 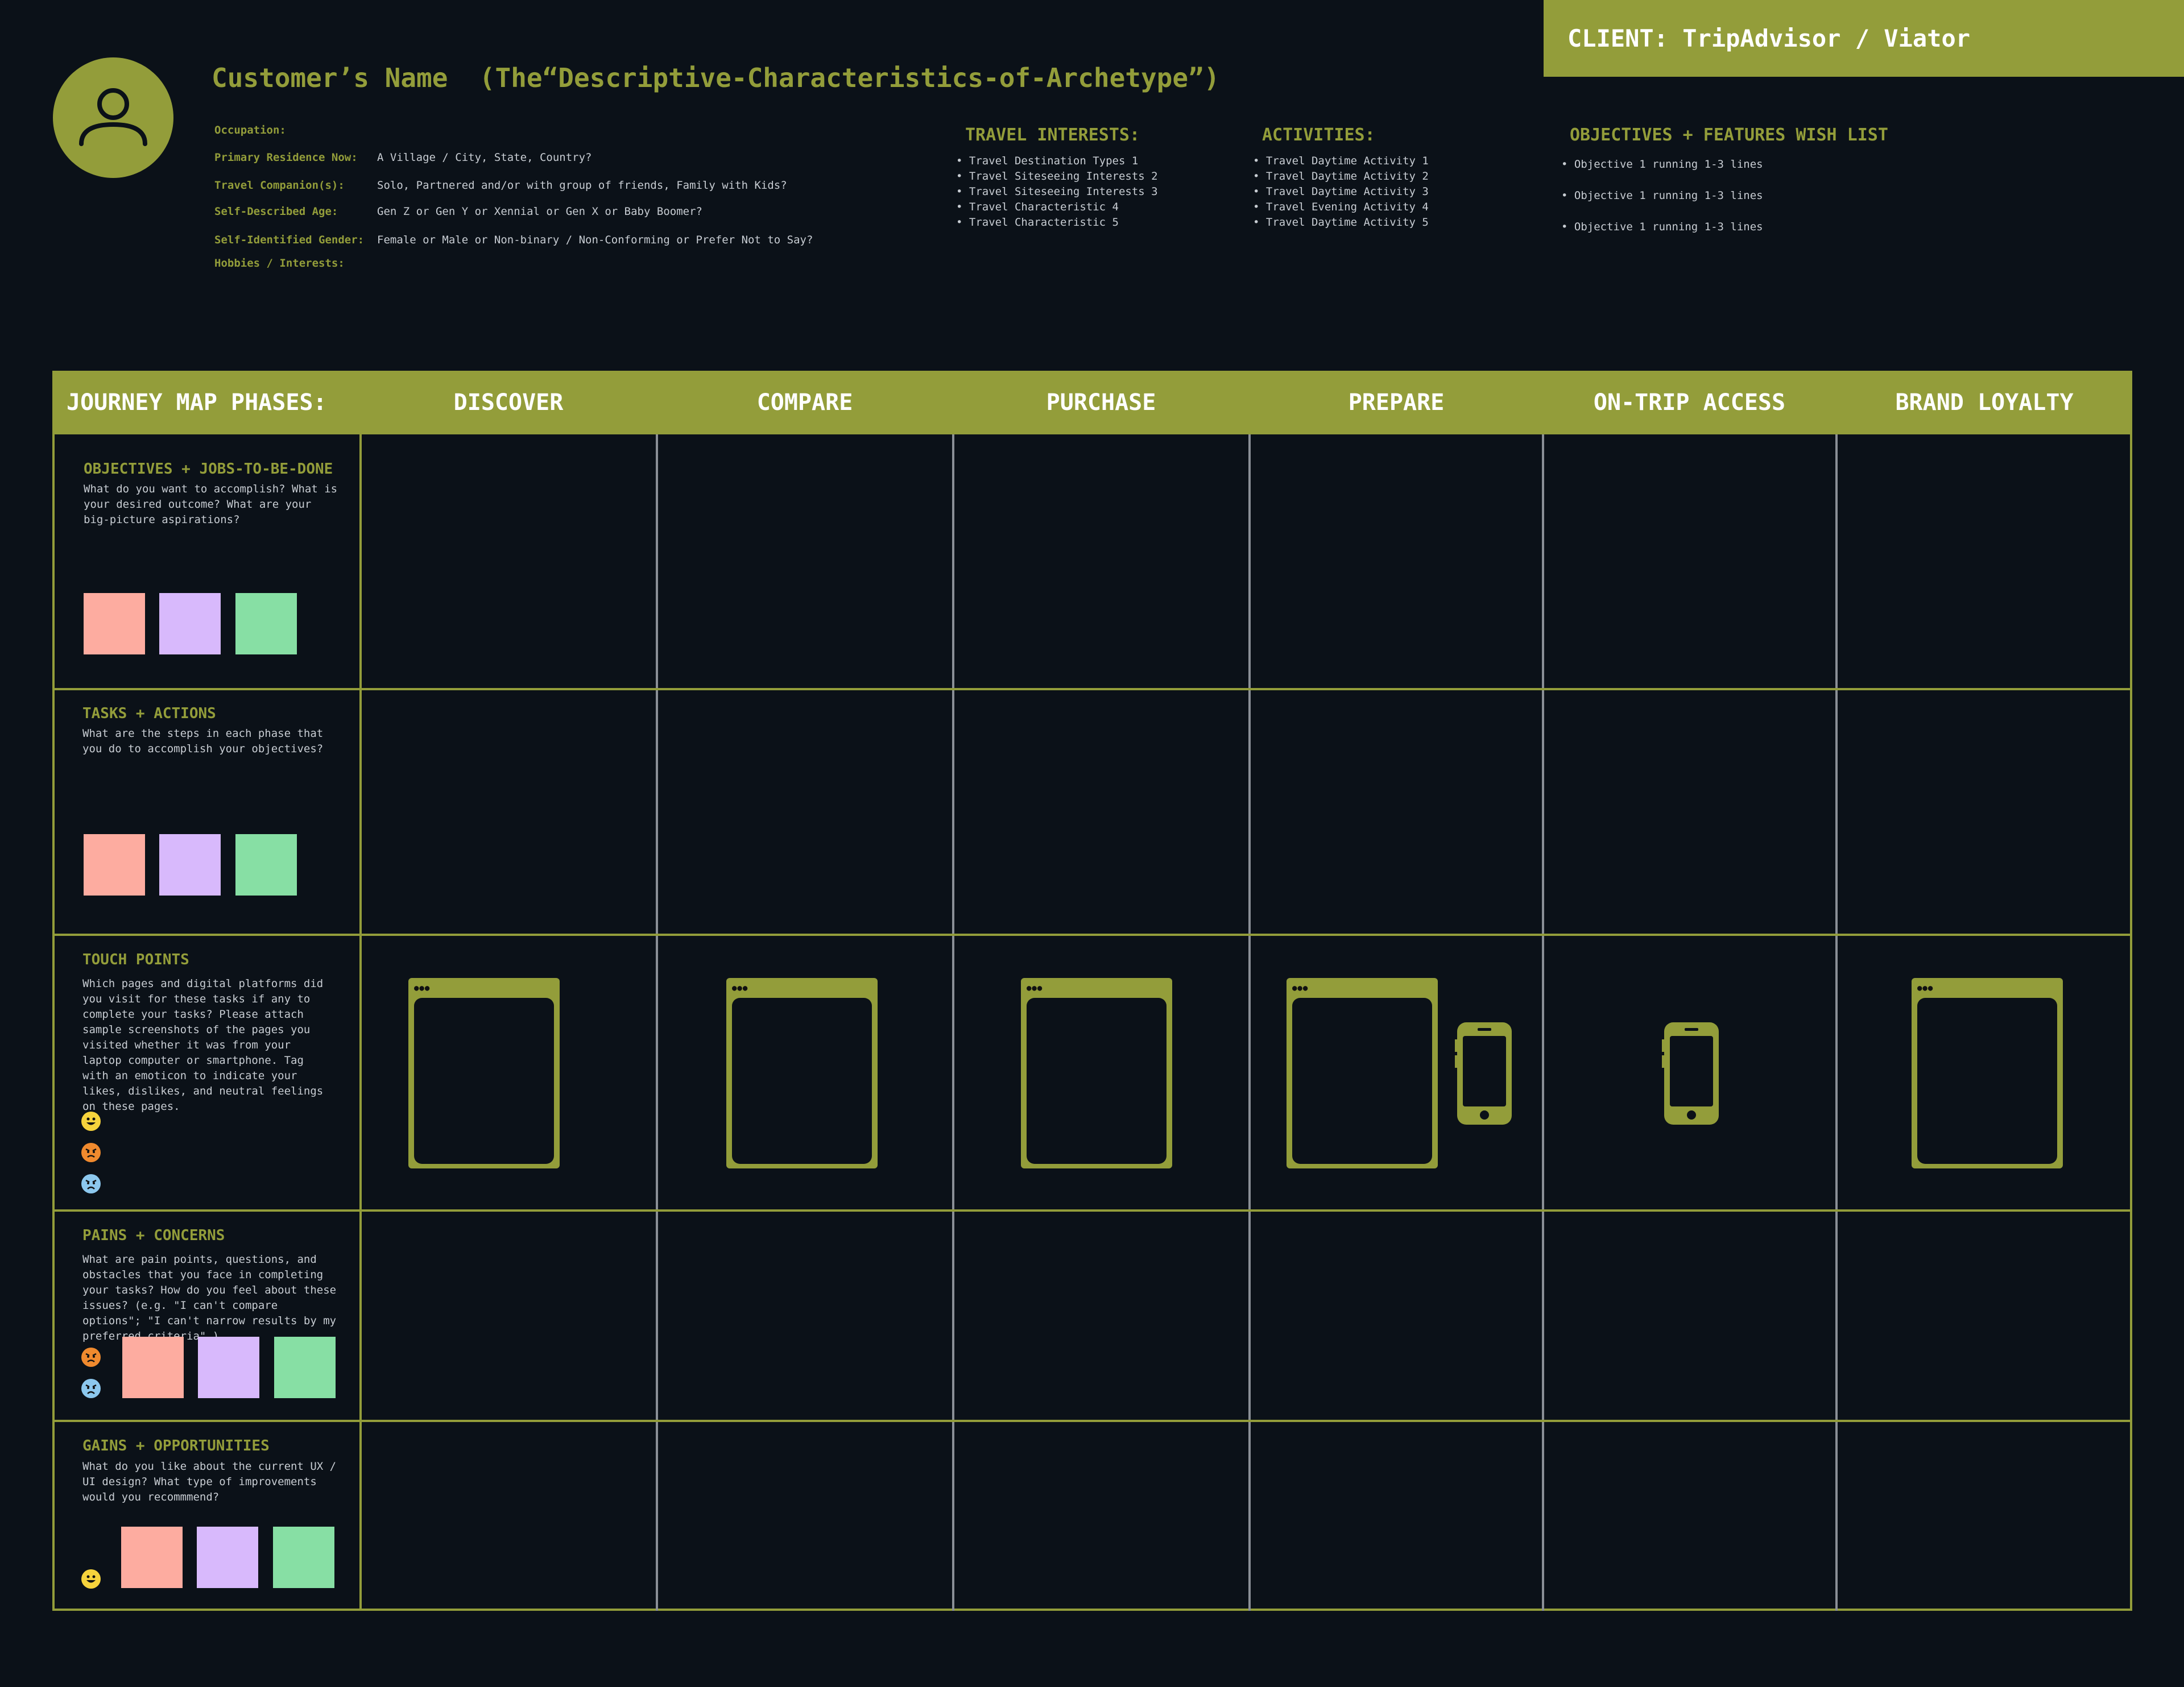 What do you see at coordinates (279, 185) in the screenshot?
I see `field-label-companions: Travel Companion(s):` at bounding box center [279, 185].